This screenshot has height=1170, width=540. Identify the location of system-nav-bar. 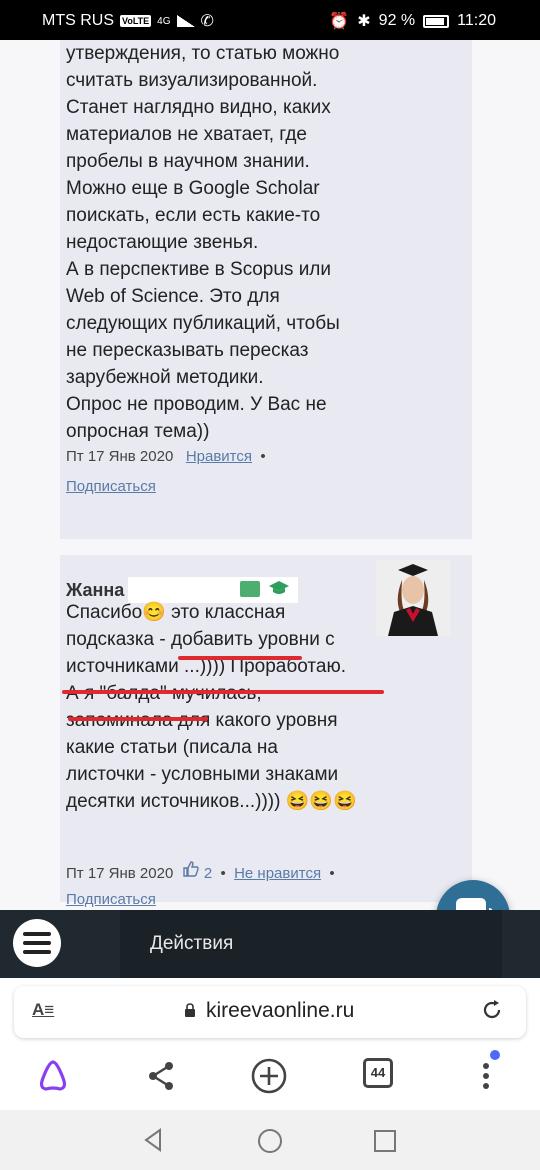
(270, 1140).